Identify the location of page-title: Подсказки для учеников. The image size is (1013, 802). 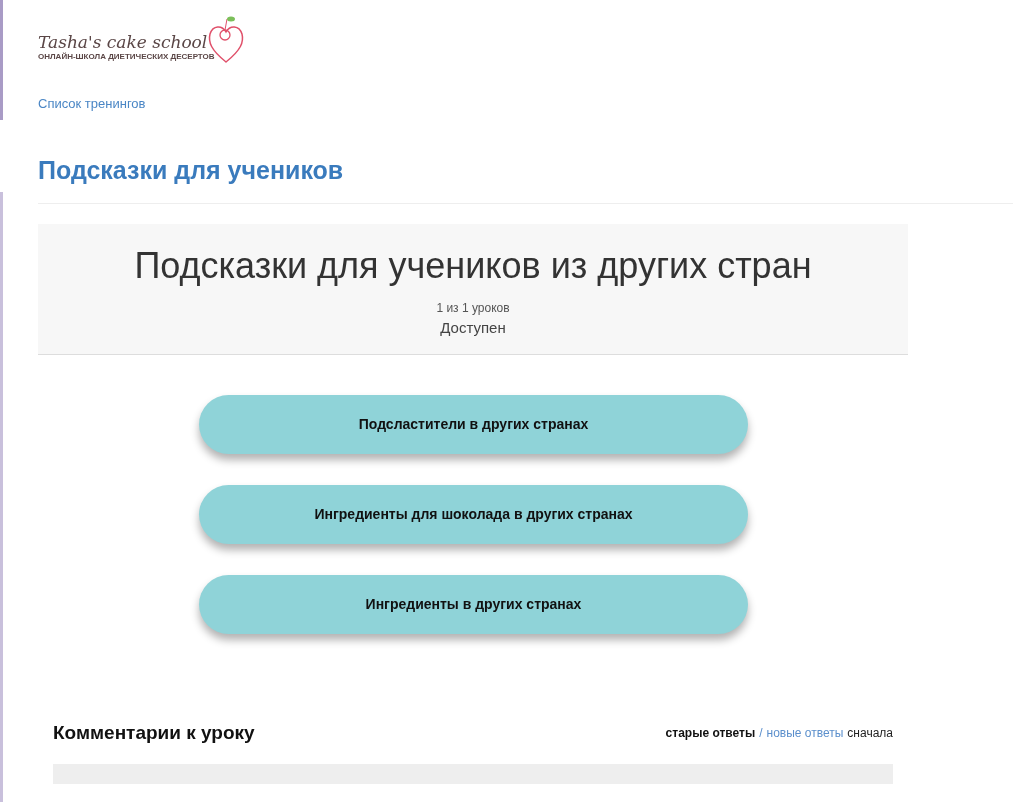
(191, 170).